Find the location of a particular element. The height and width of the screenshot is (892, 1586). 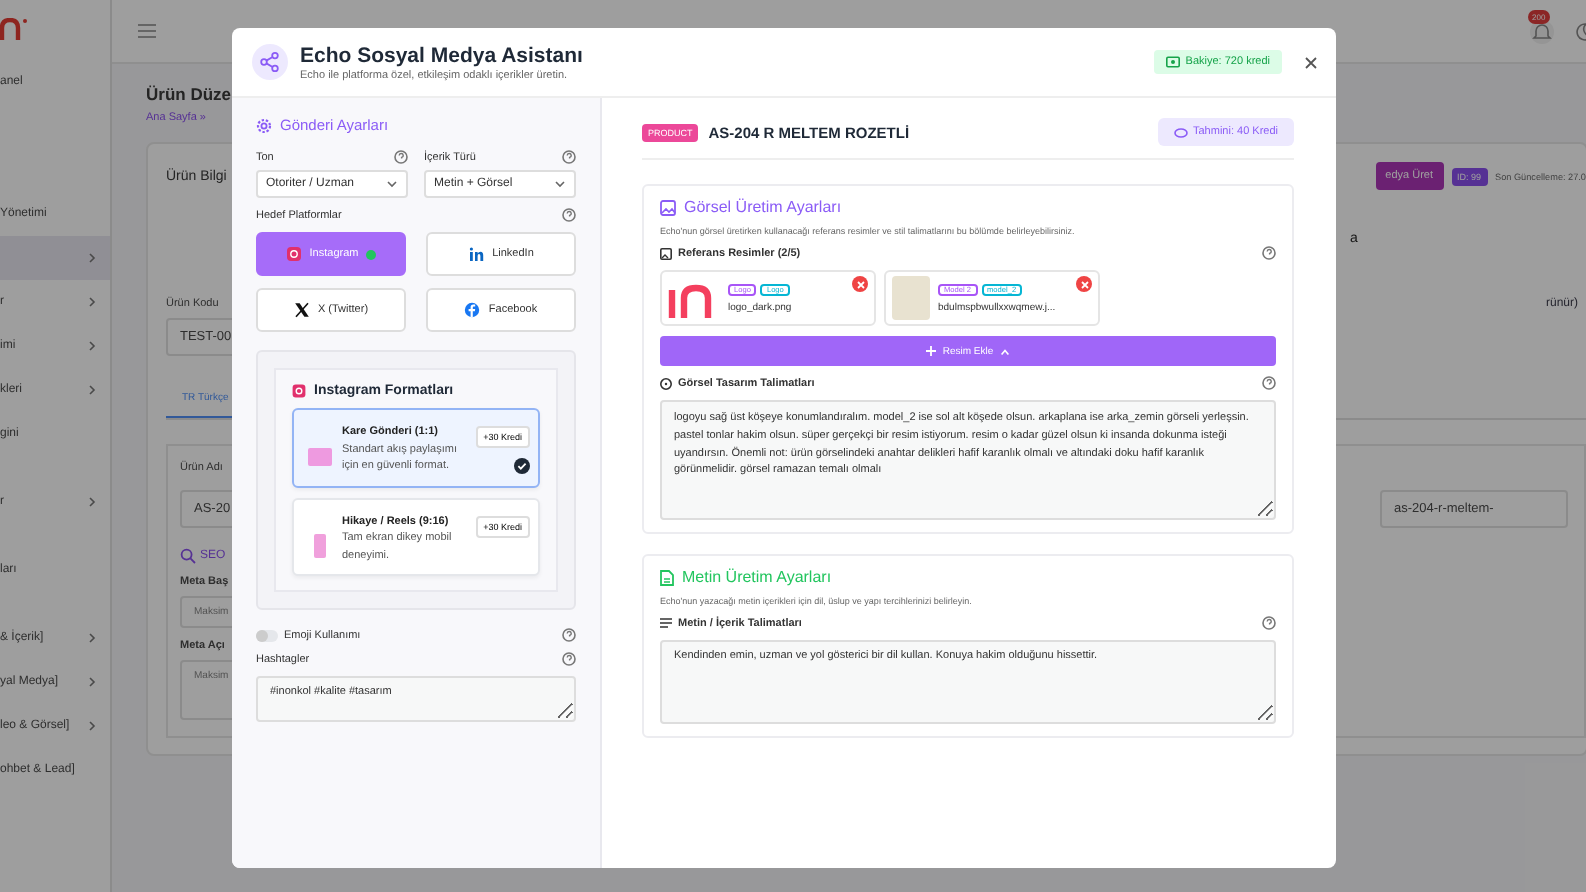

document-icon is located at coordinates (667, 577).